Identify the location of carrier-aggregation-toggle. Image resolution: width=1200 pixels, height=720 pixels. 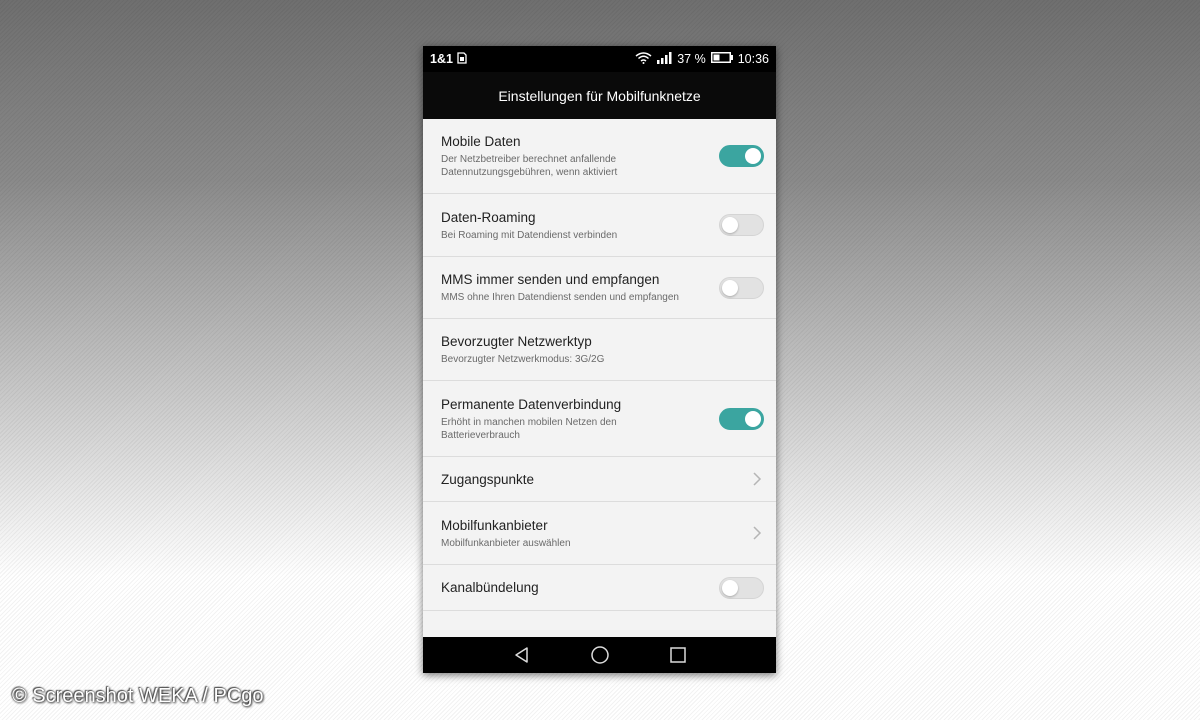
(741, 587).